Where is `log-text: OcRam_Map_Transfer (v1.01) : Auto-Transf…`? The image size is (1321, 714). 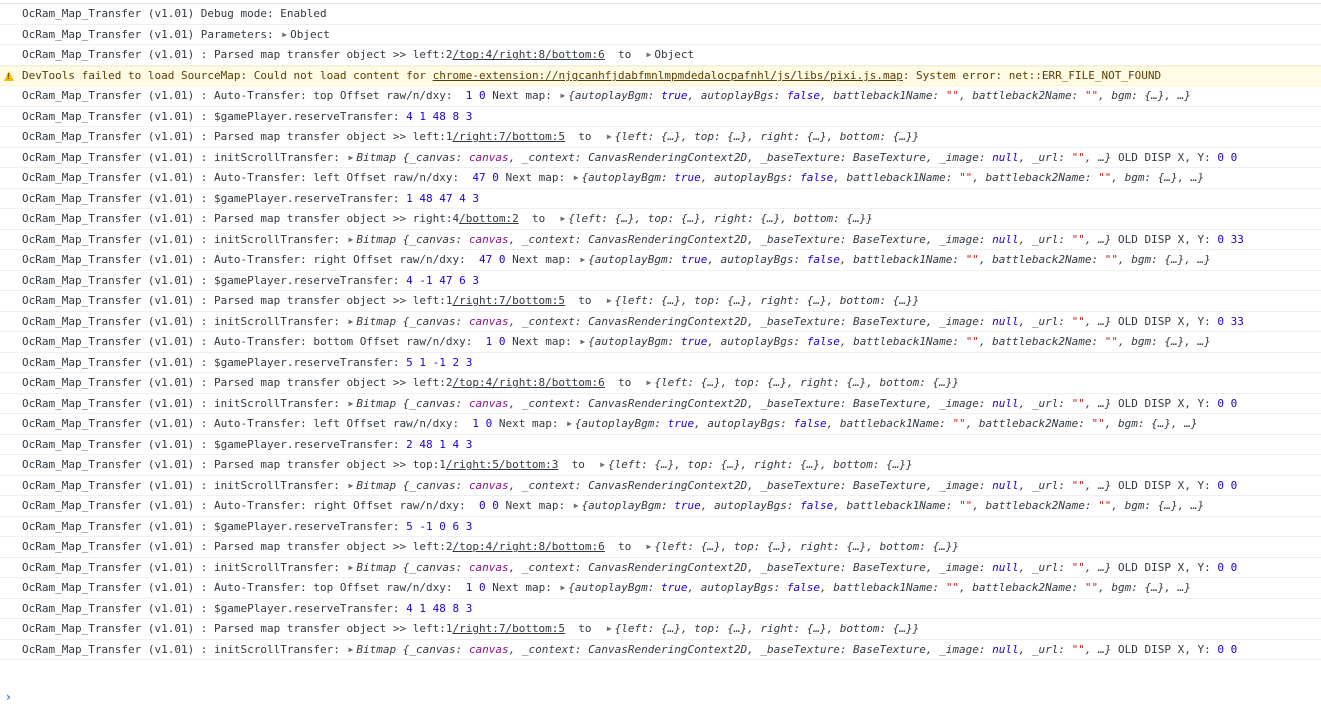
log-text: OcRam_Map_Transfer (v1.01) : Auto-Transf… is located at coordinates (250, 260).